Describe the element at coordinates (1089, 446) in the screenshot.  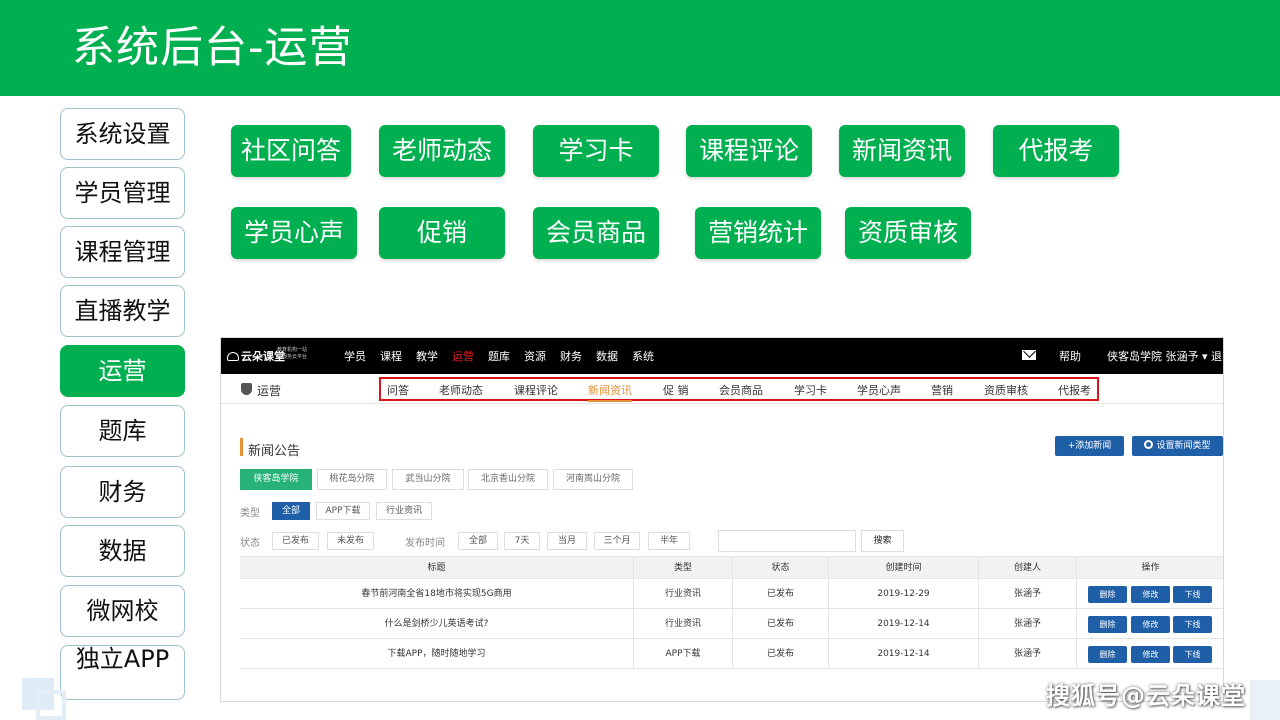
I see `add-news-button: +添加新闻` at that location.